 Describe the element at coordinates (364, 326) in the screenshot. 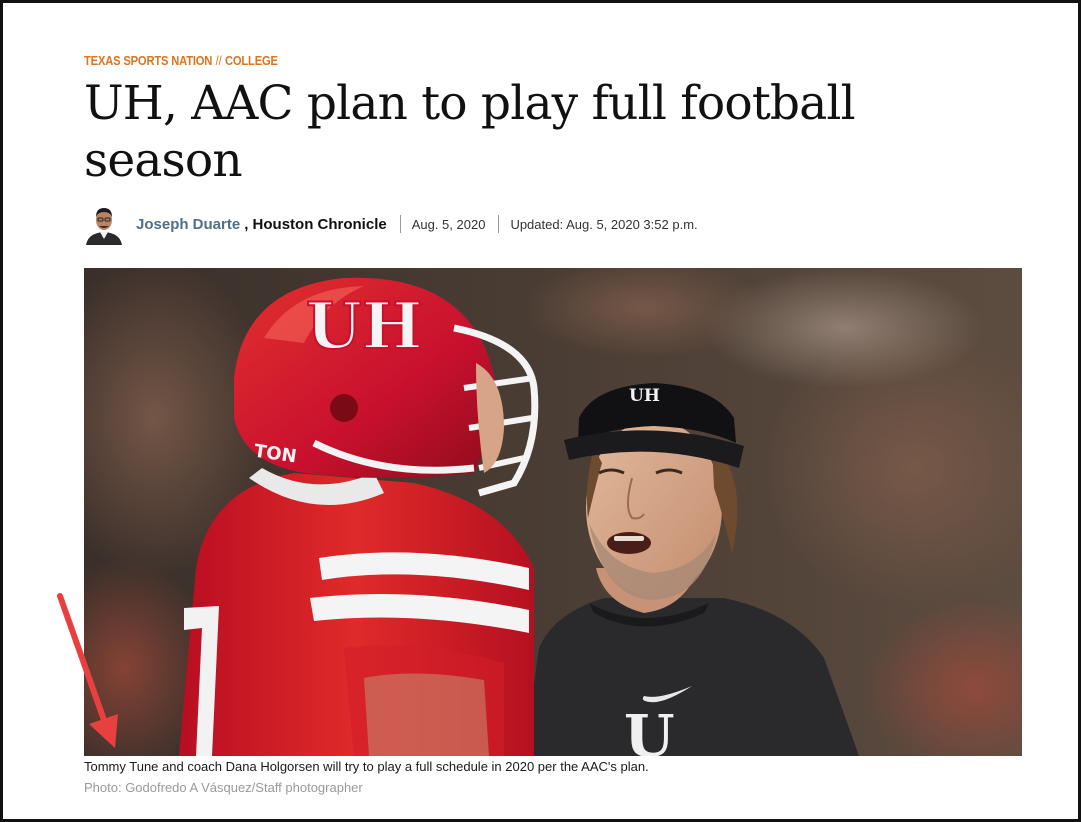

I see `helmet-logo: UH` at that location.